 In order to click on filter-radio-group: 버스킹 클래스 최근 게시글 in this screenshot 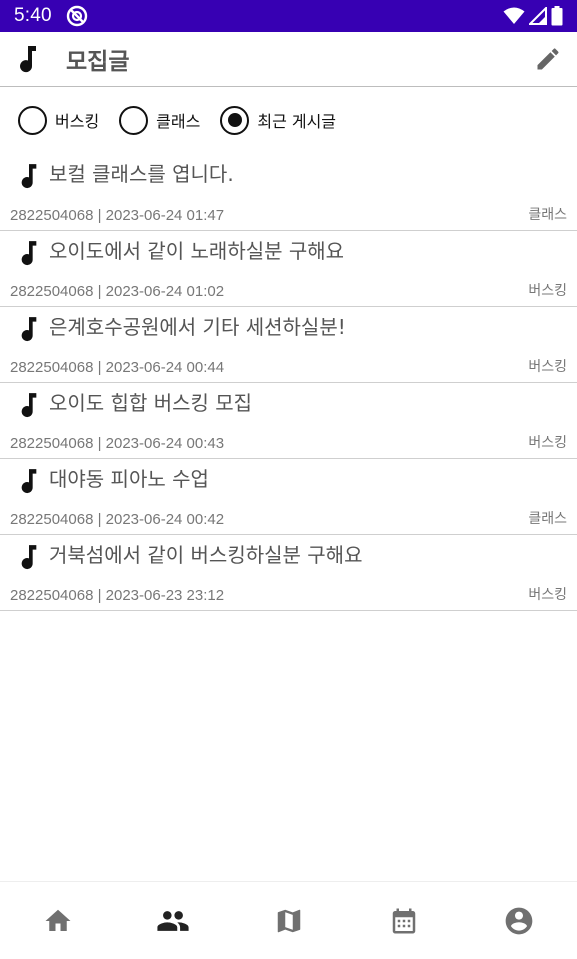, I will do `click(288, 120)`.